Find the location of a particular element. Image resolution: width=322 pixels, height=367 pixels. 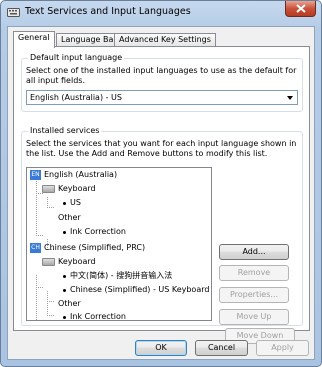

installed-services-group-label: Installed services is located at coordinates (65, 130).